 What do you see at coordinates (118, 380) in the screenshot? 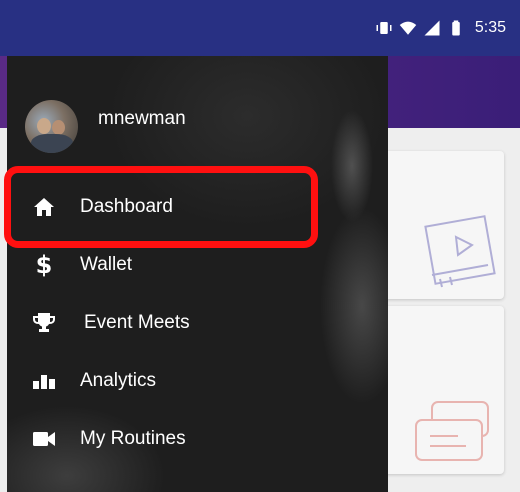
I see `menu-item-label: Analytics` at bounding box center [118, 380].